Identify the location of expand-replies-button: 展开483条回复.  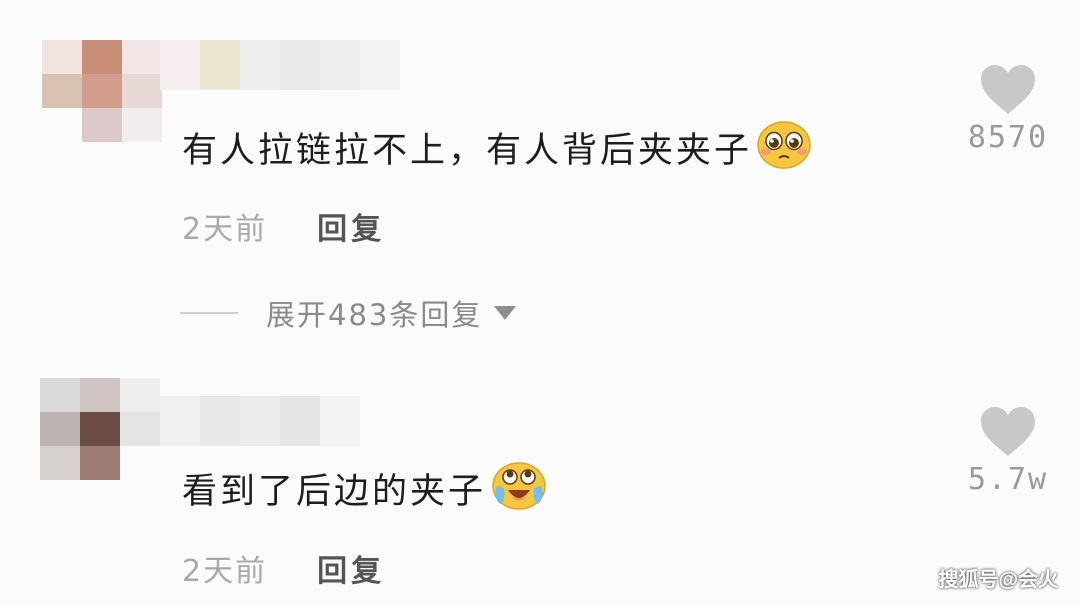
(348, 313).